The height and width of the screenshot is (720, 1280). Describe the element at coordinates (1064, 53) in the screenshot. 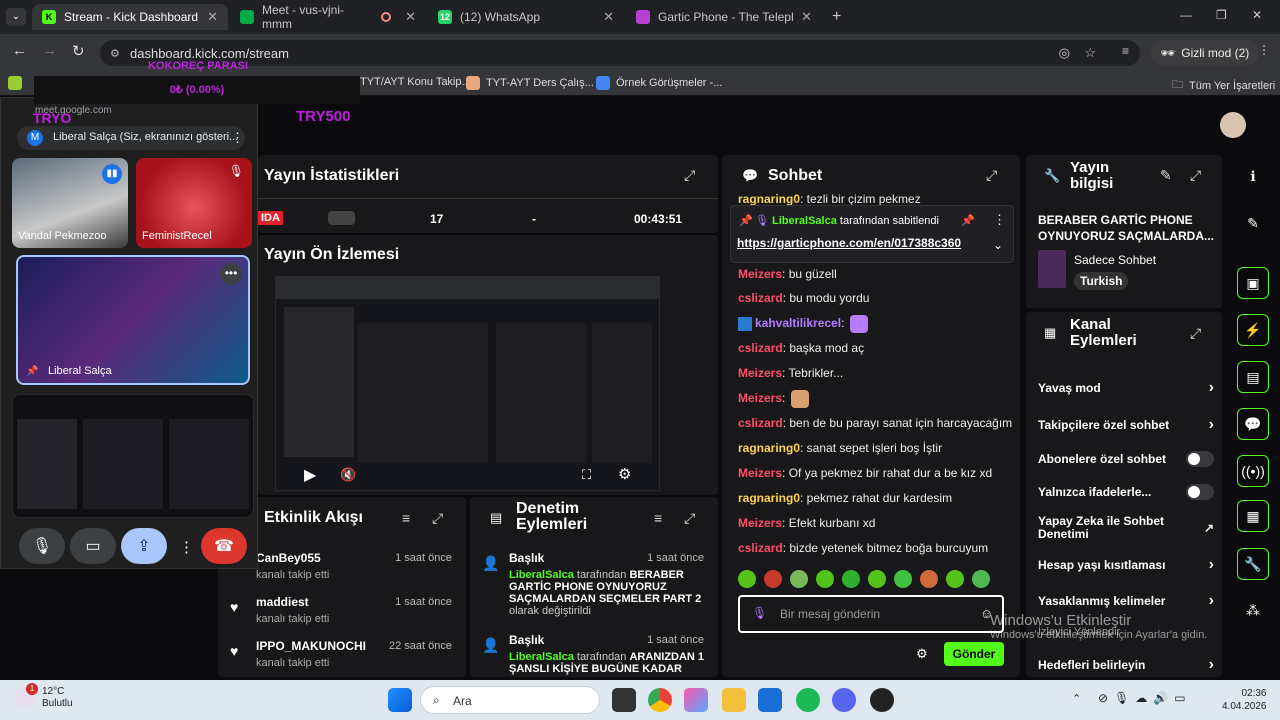

I see `eye-off-icon: ◎` at that location.